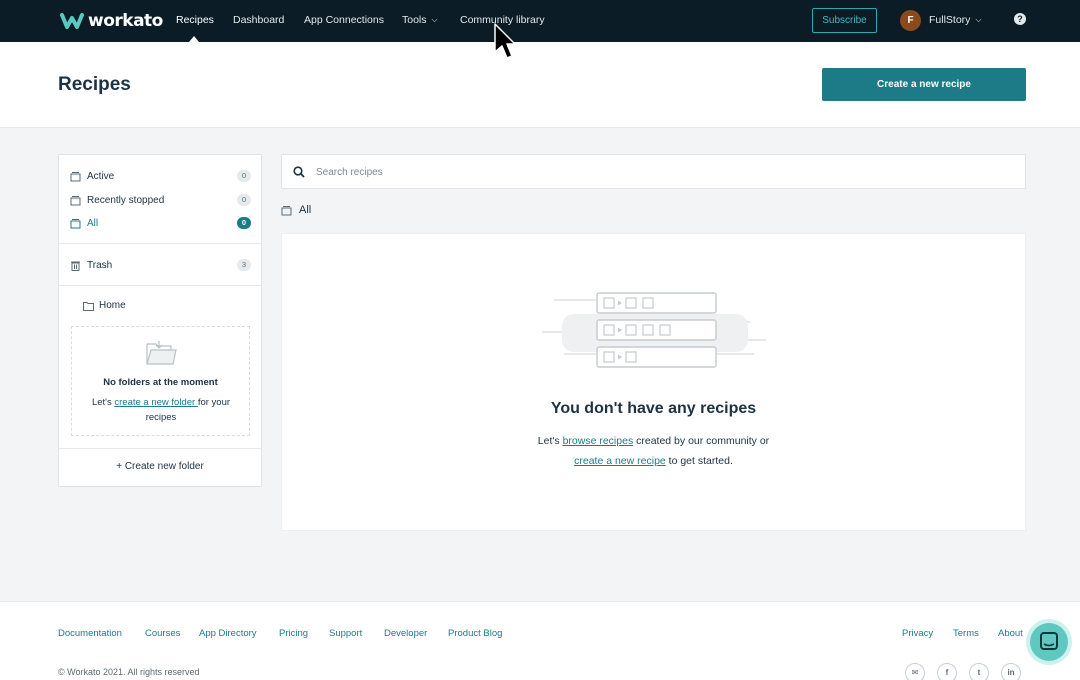 This screenshot has width=1080, height=680. I want to click on sidebar-item-trash: Trash 3, so click(160, 265).